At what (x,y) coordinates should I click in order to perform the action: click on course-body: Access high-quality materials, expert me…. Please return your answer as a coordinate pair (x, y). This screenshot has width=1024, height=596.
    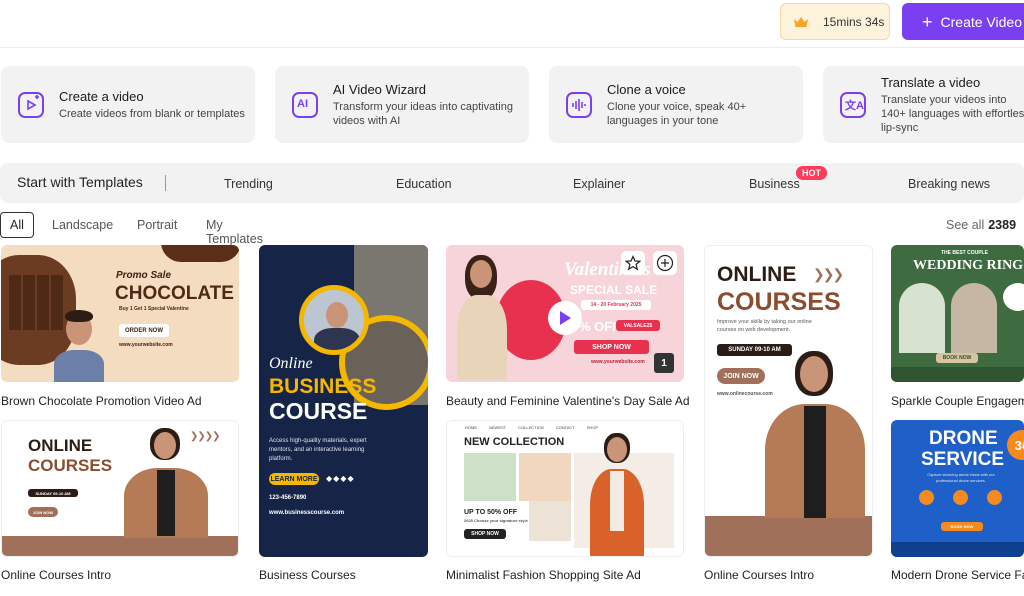
    Looking at the image, I should click on (318, 450).